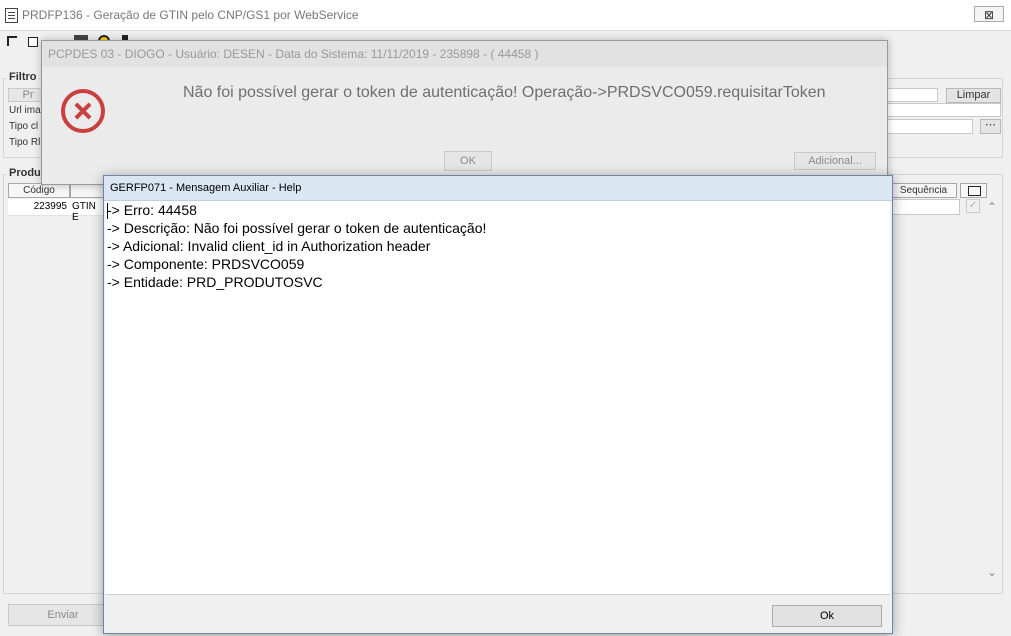  I want to click on tipo-input, so click(929, 126).